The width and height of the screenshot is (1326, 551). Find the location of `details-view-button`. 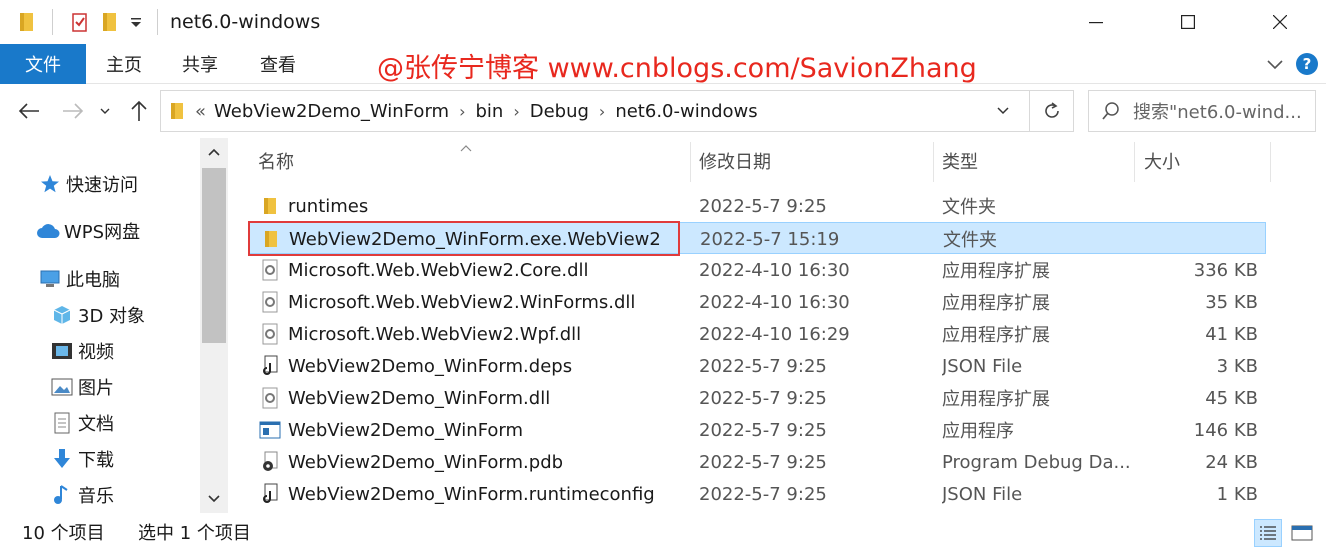

details-view-button is located at coordinates (1268, 533).